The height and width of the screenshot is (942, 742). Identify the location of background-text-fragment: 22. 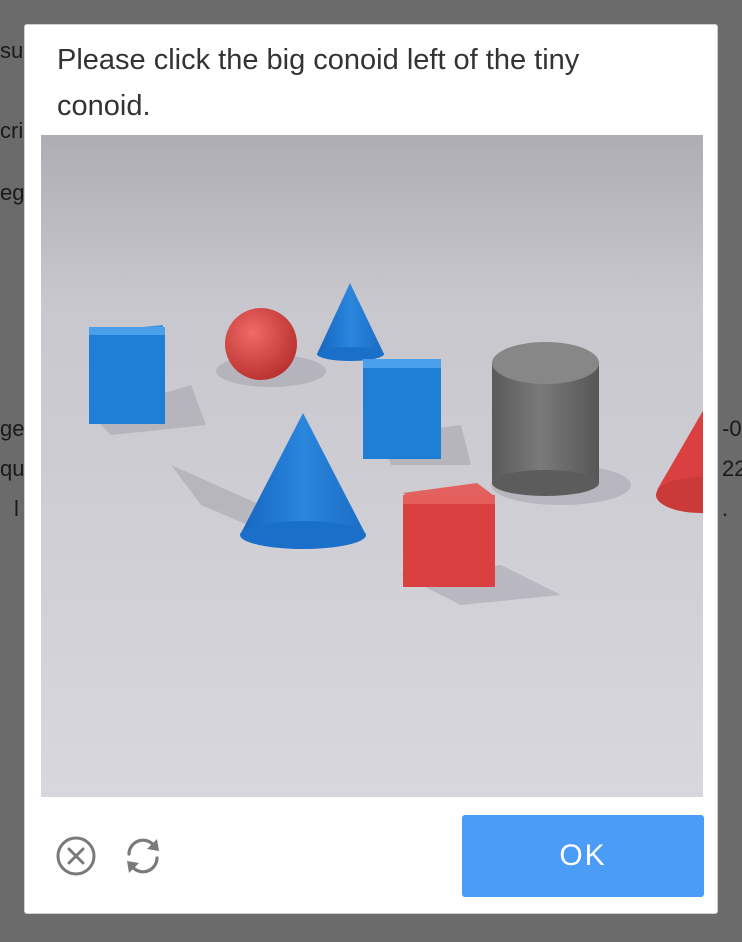
(732, 468).